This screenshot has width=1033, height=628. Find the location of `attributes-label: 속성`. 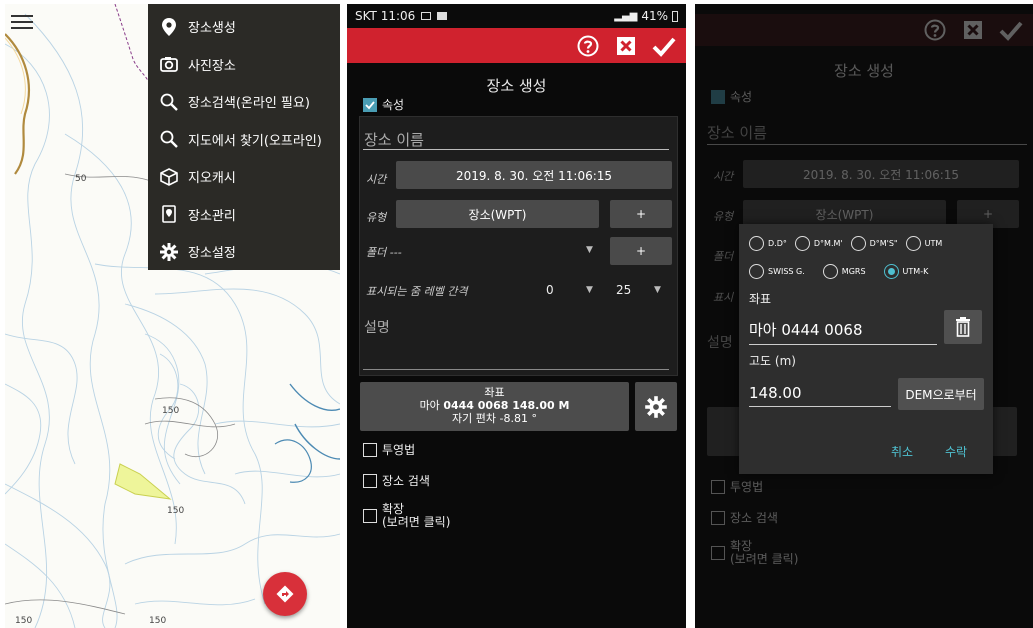

attributes-label: 속성 is located at coordinates (741, 97).